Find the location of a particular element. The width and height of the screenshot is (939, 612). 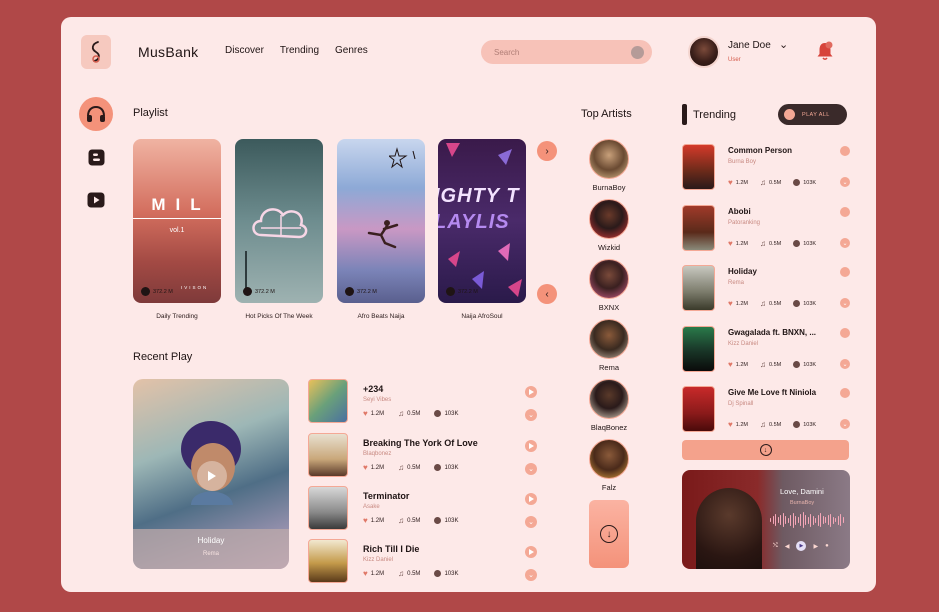

nav-trending: Trending is located at coordinates (299, 50).